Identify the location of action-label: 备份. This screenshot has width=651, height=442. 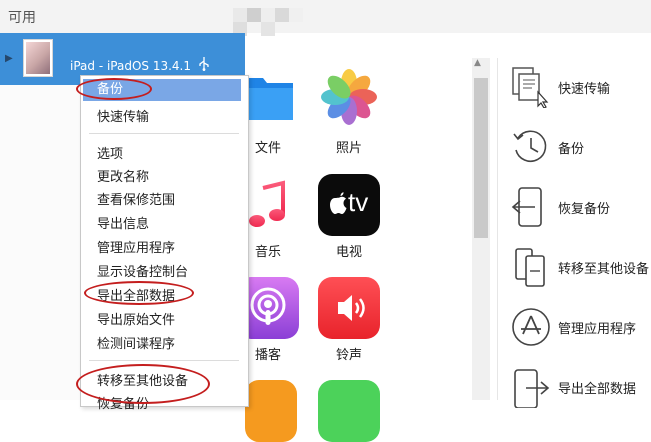
(571, 149).